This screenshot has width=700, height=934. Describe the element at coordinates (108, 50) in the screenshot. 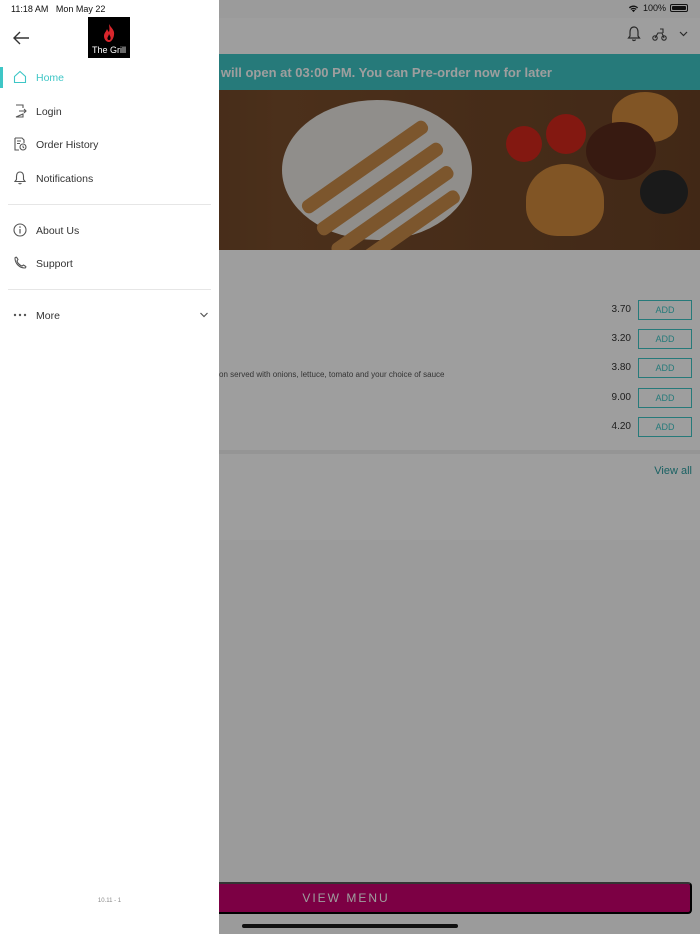

I see `logo-text: The Grill` at that location.